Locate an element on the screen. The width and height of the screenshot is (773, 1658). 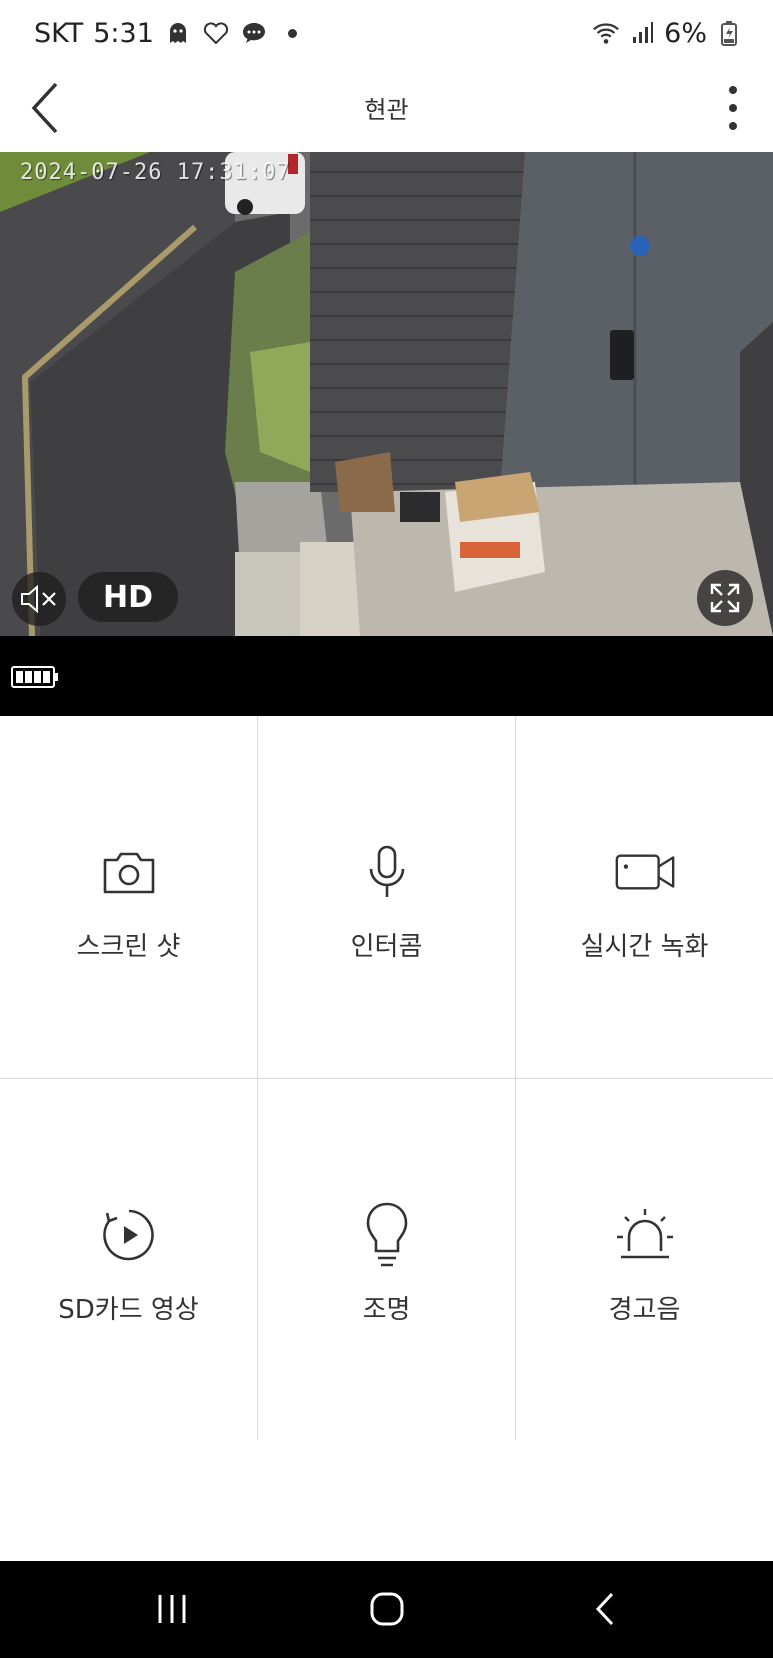
light-label: 조명 is located at coordinates (386, 1310).